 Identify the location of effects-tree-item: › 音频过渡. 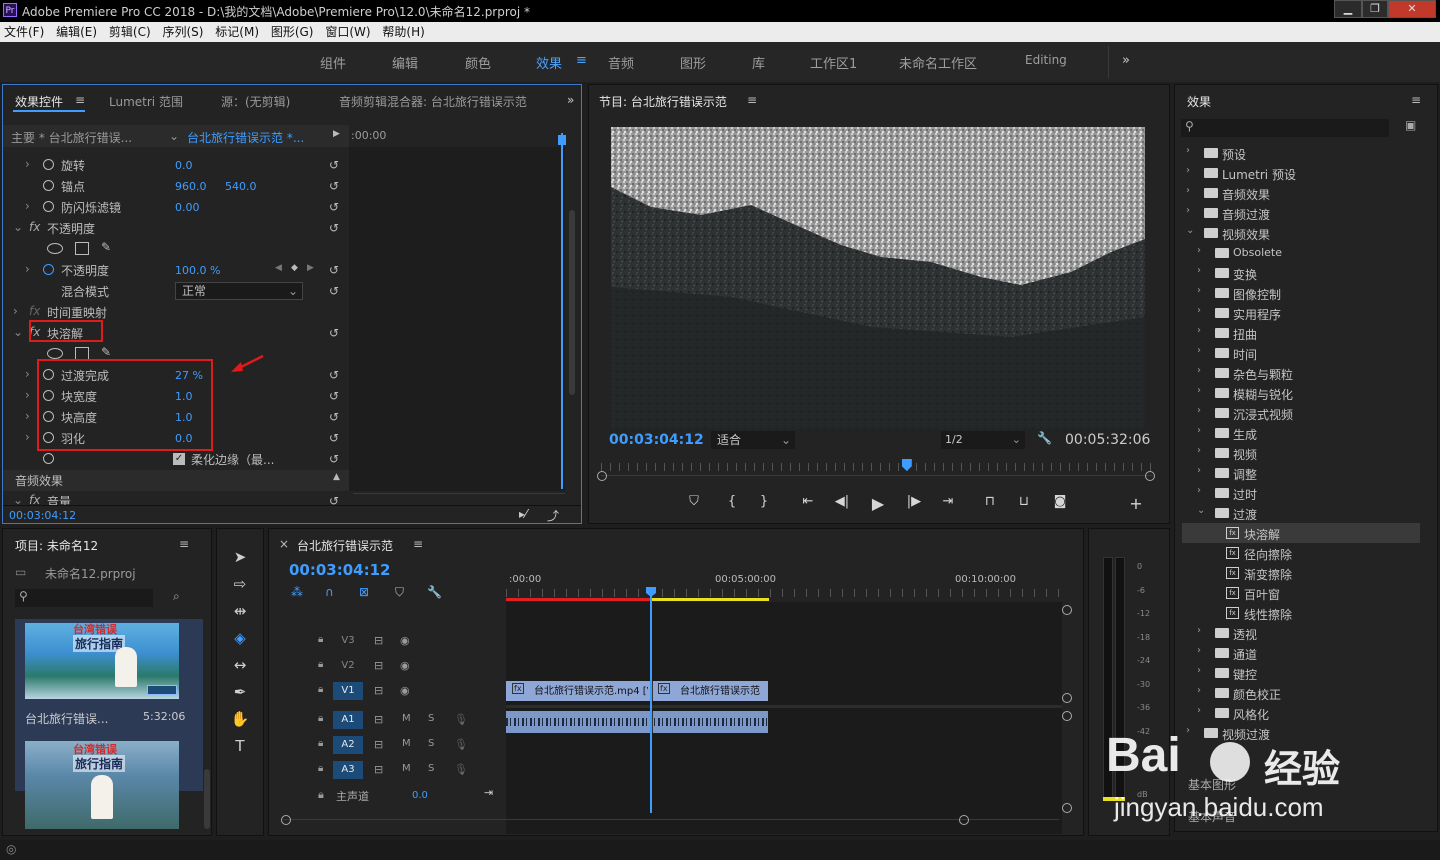
(1301, 213).